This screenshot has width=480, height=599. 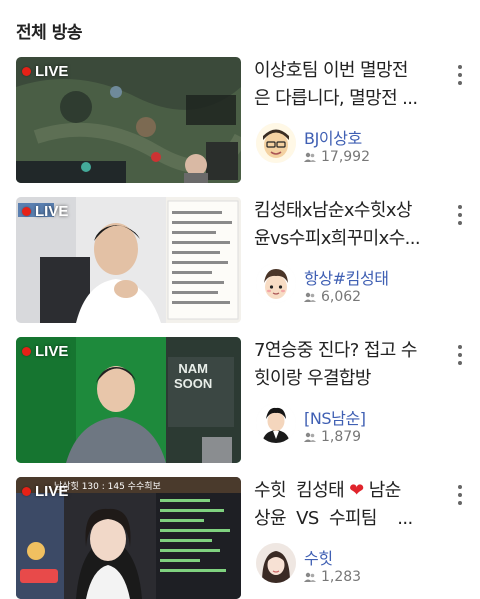 I want to click on thumbnail-overlay-text: NAM SOON, so click(x=193, y=376).